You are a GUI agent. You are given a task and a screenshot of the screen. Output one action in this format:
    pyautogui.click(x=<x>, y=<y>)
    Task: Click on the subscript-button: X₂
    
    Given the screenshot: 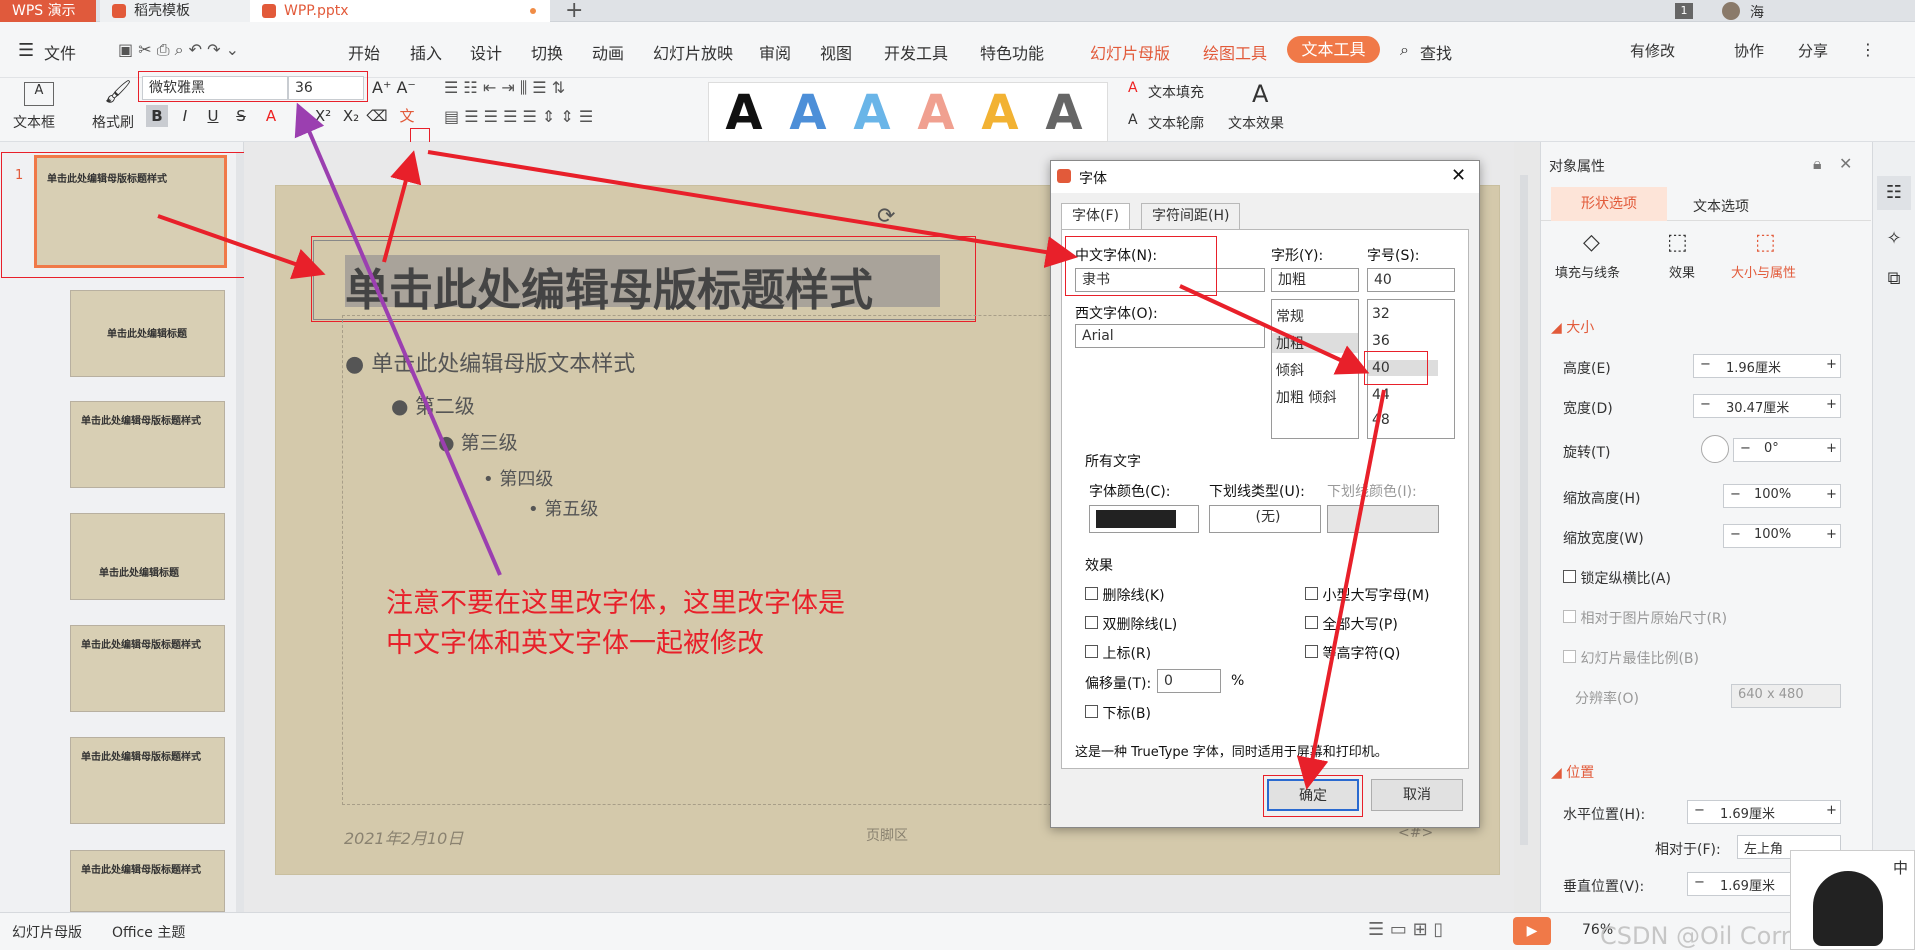 What is the action you would take?
    pyautogui.click(x=351, y=116)
    